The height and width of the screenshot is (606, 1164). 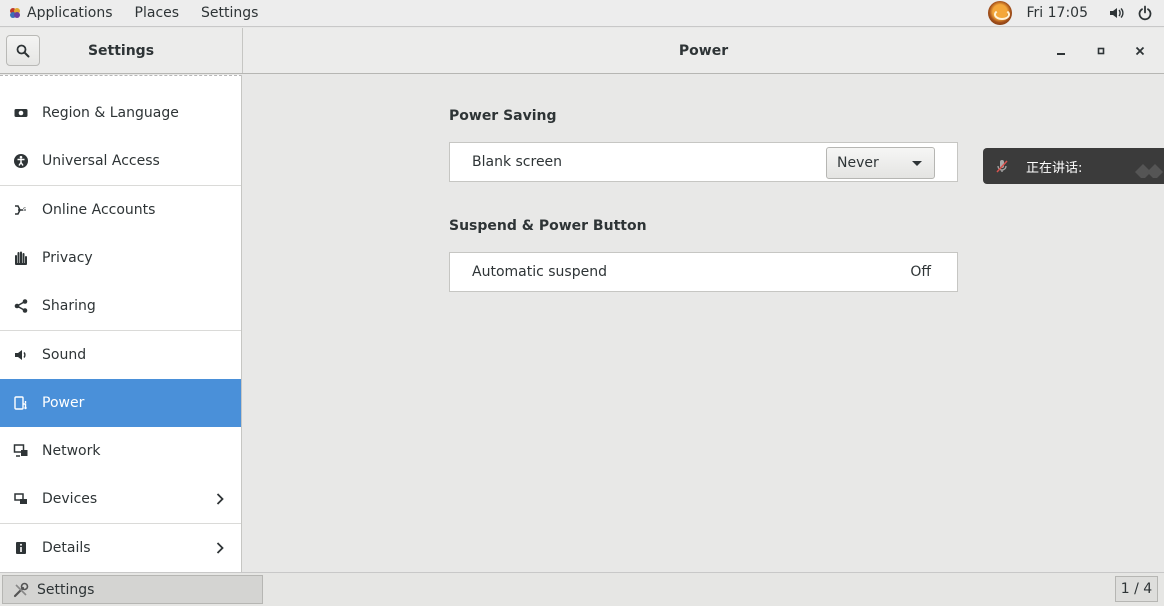 I want to click on speaking-indicator: 正在讲话:, so click(x=1073, y=166).